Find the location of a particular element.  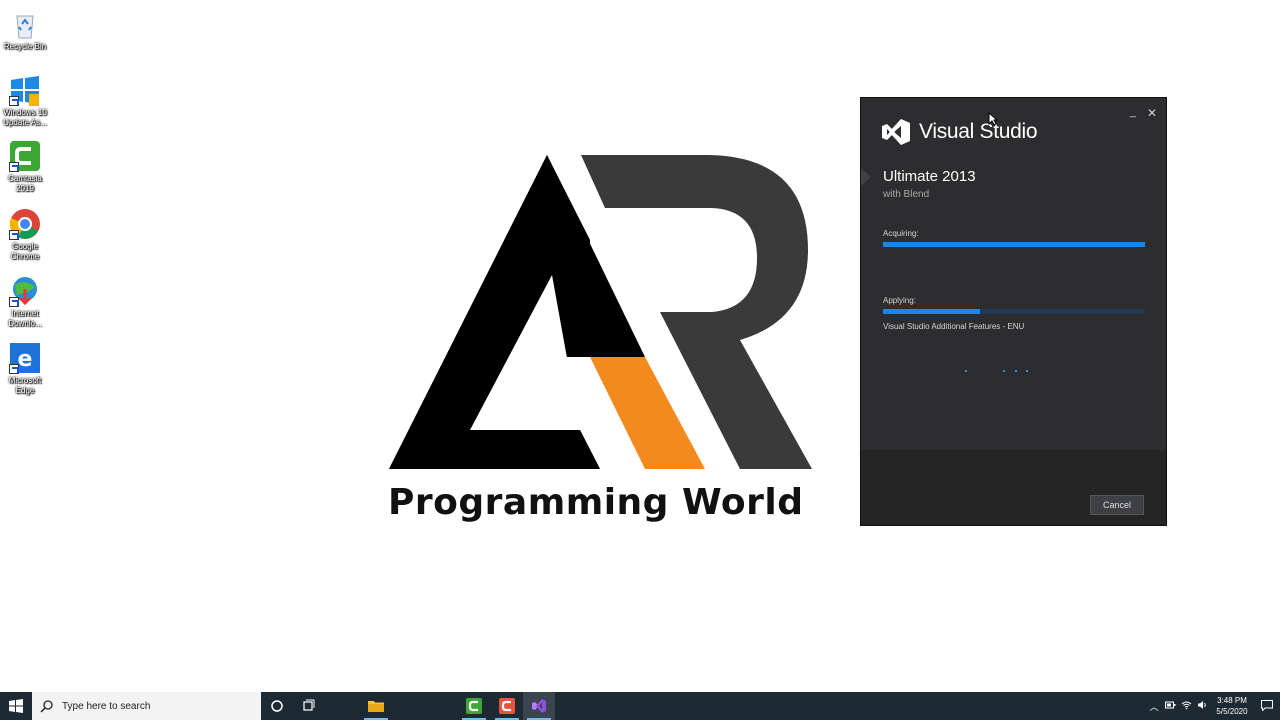

taskbar-camtasia-recorder is located at coordinates (507, 706).